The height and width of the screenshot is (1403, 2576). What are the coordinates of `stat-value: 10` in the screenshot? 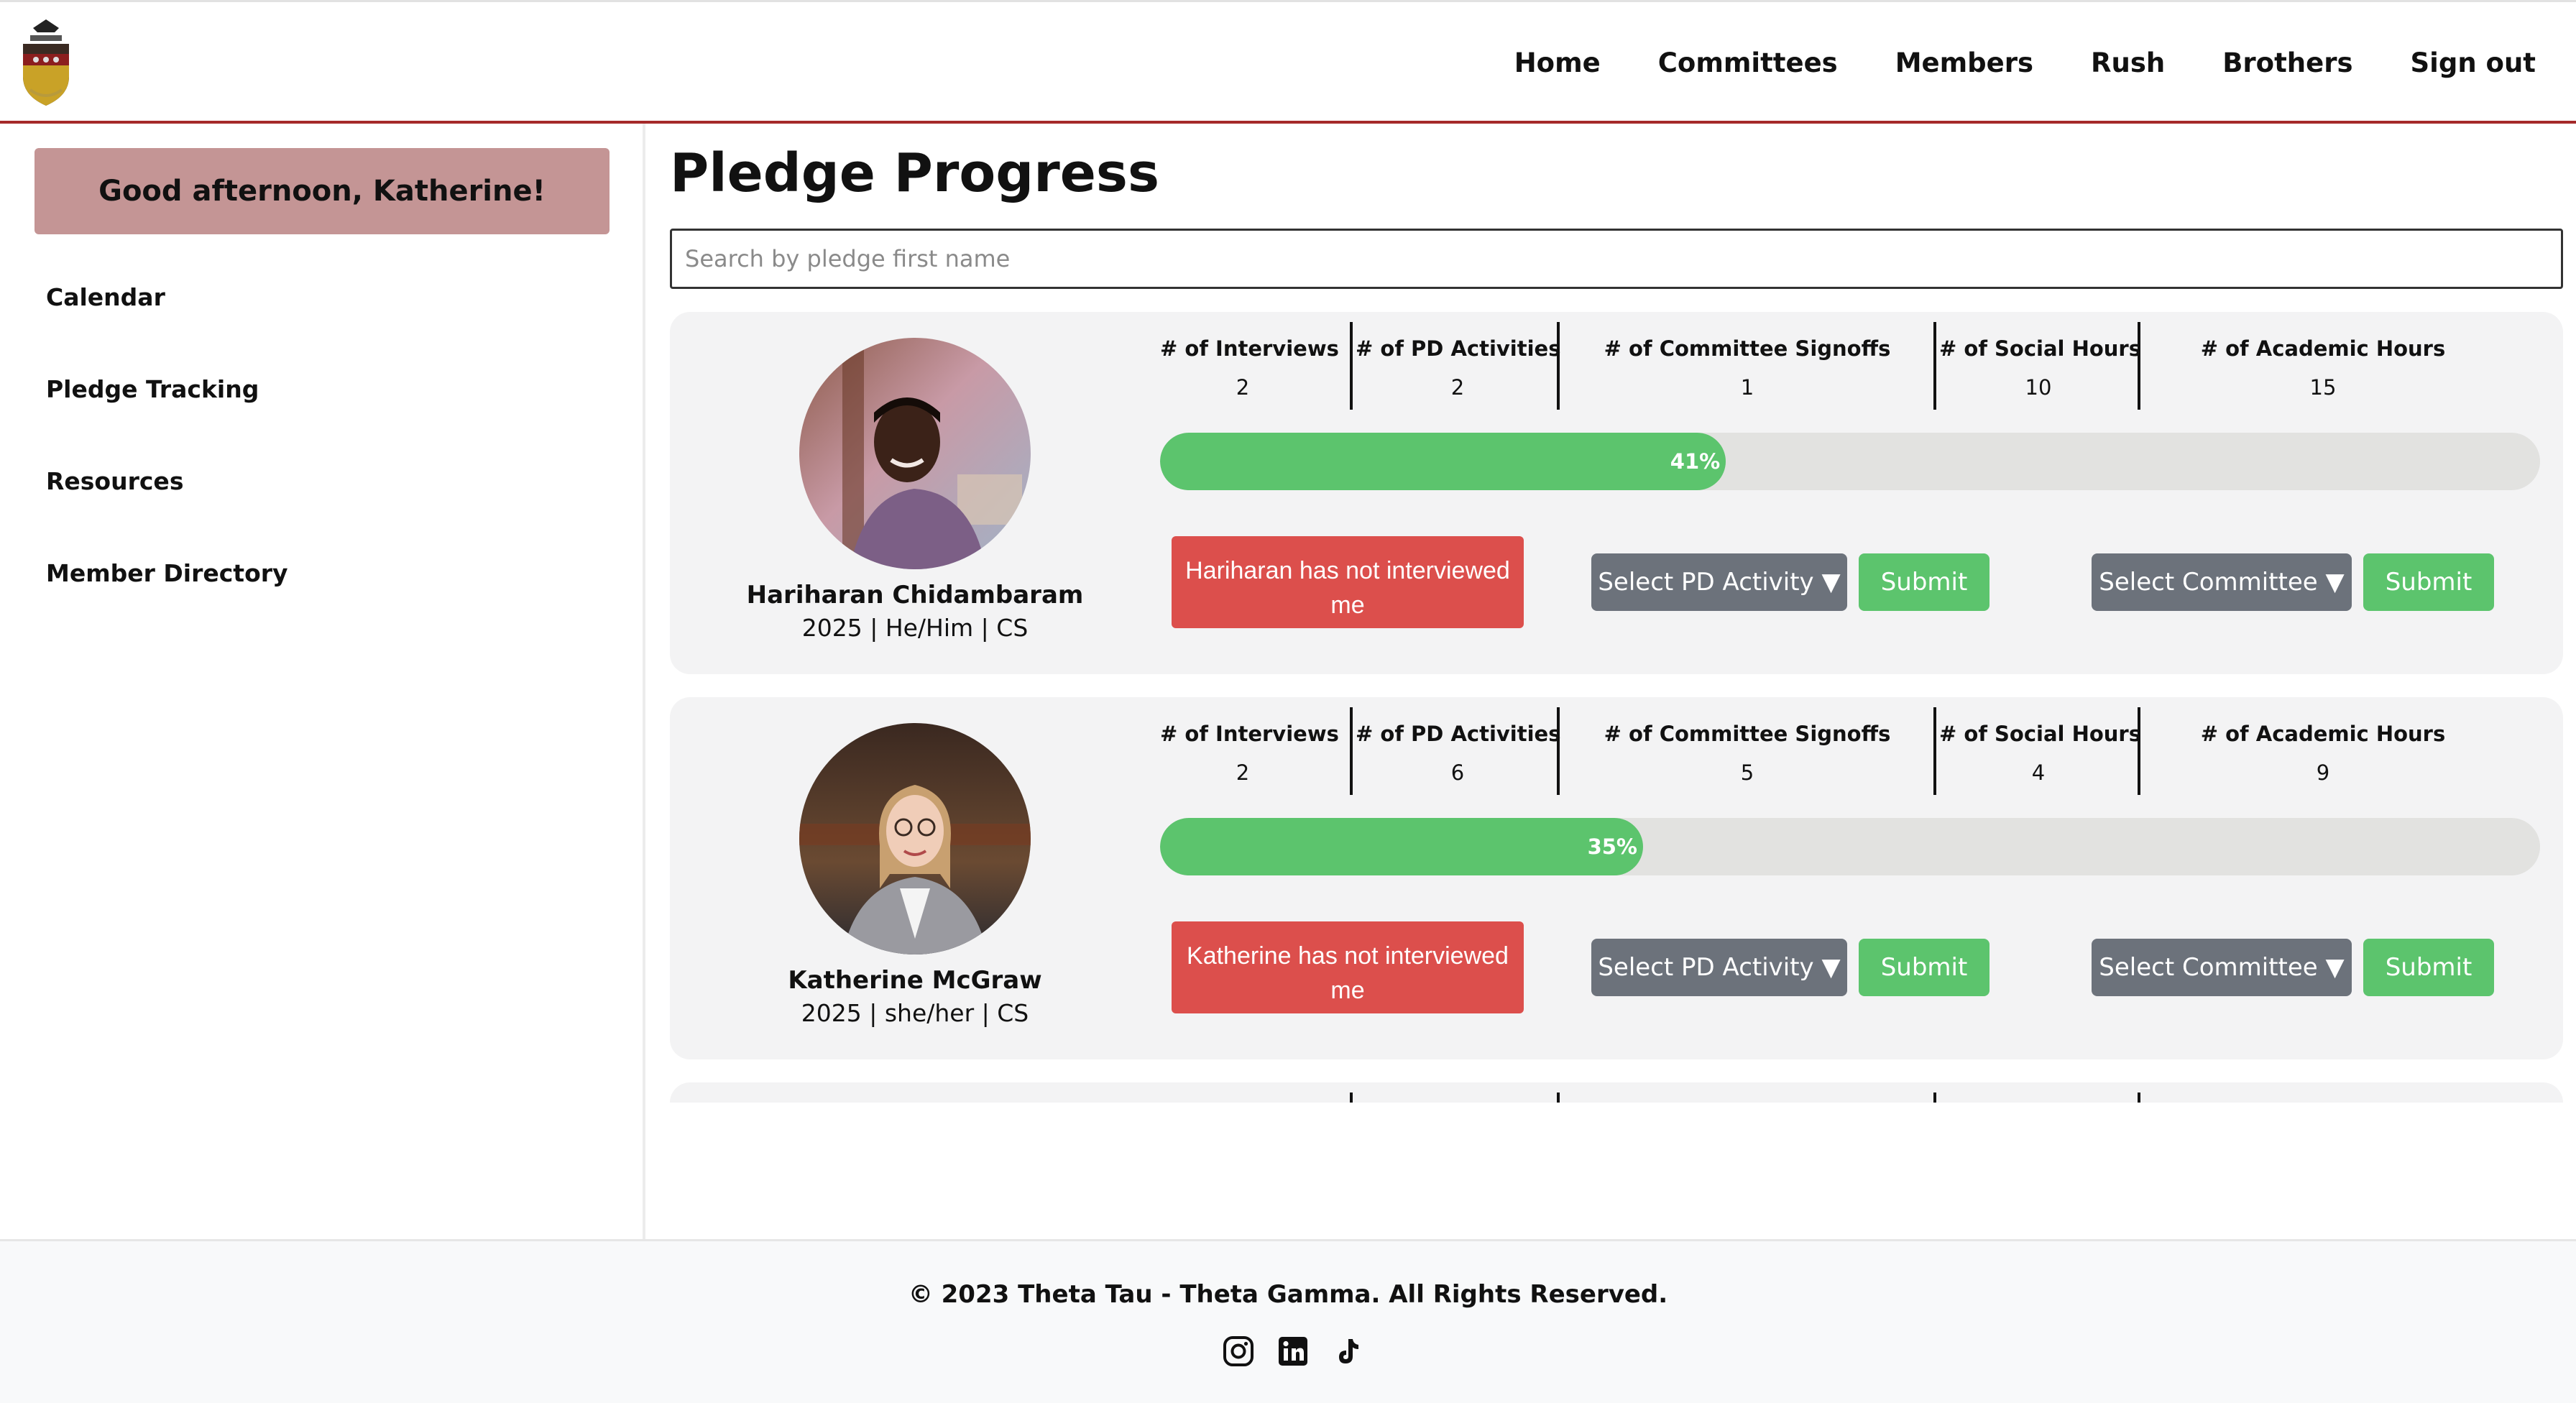 It's located at (2038, 387).